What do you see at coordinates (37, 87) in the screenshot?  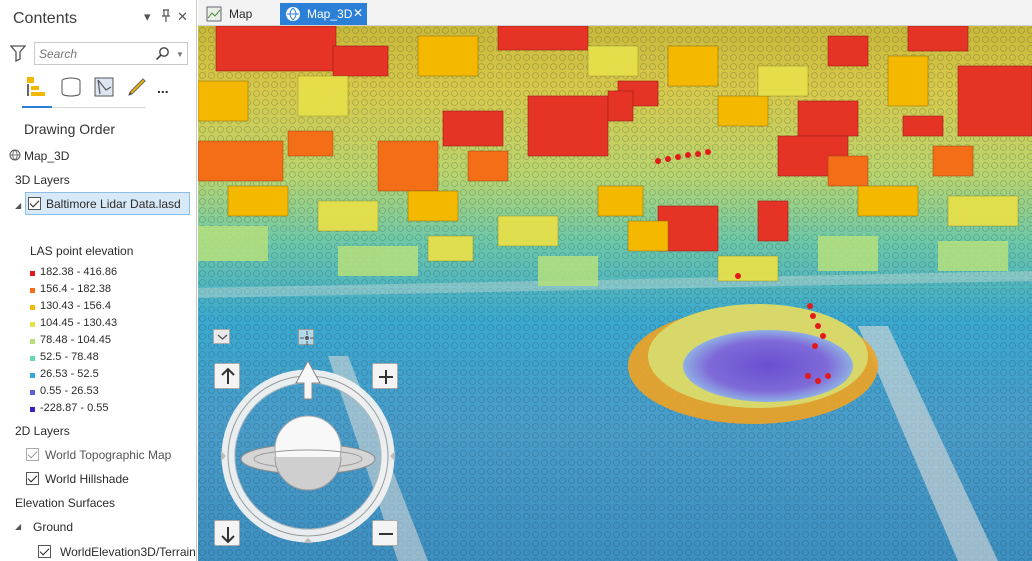 I see `list-by-drawing-order-icon` at bounding box center [37, 87].